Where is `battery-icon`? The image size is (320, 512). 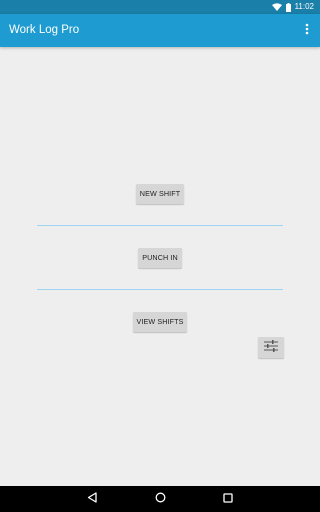
battery-icon is located at coordinates (288, 7).